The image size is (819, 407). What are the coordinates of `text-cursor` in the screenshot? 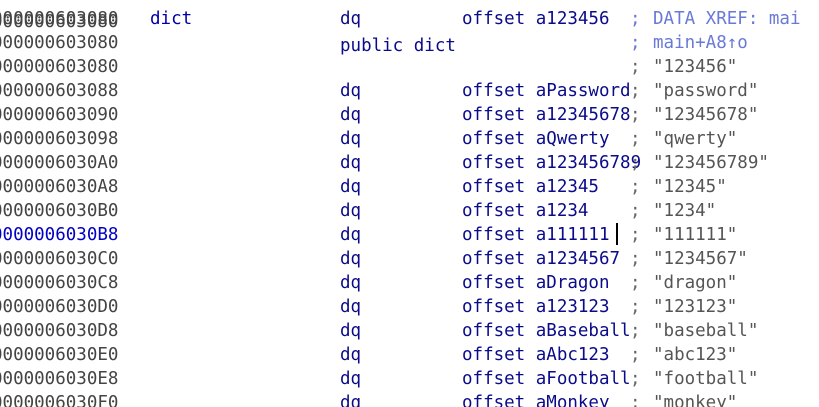 It's located at (617, 234).